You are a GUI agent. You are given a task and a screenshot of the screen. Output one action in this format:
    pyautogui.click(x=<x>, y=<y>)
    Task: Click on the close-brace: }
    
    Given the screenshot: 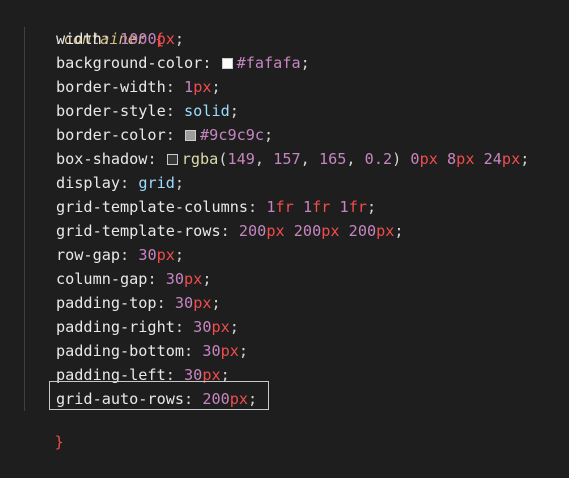 What is the action you would take?
    pyautogui.click(x=59, y=442)
    